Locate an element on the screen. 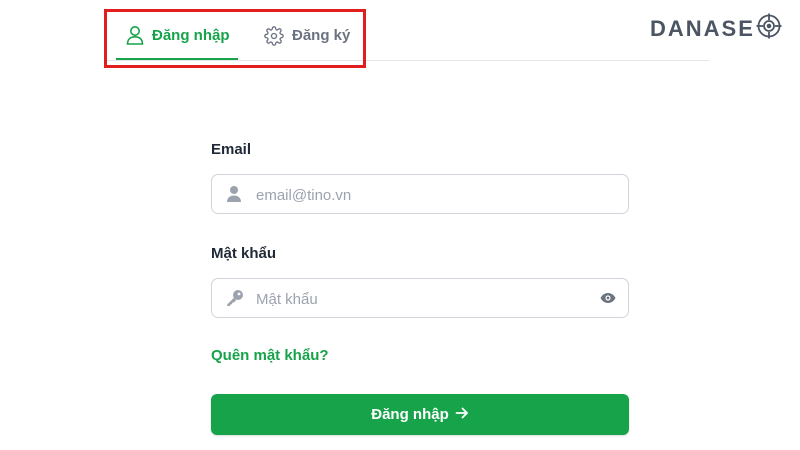 The width and height of the screenshot is (800, 450). email-field is located at coordinates (420, 194).